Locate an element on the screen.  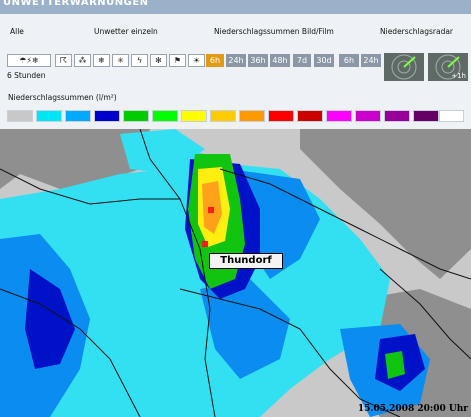
radar-label: Niederschlagsradar is located at coordinates (417, 31).